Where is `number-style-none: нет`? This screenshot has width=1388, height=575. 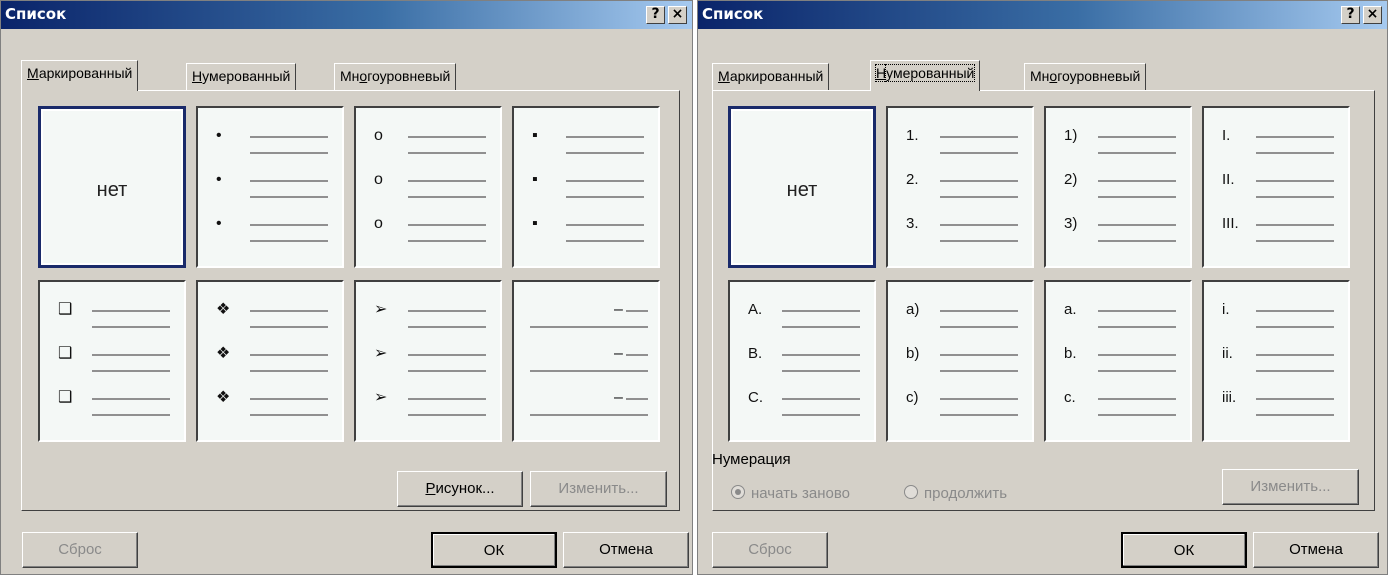
number-style-none: нет is located at coordinates (802, 187).